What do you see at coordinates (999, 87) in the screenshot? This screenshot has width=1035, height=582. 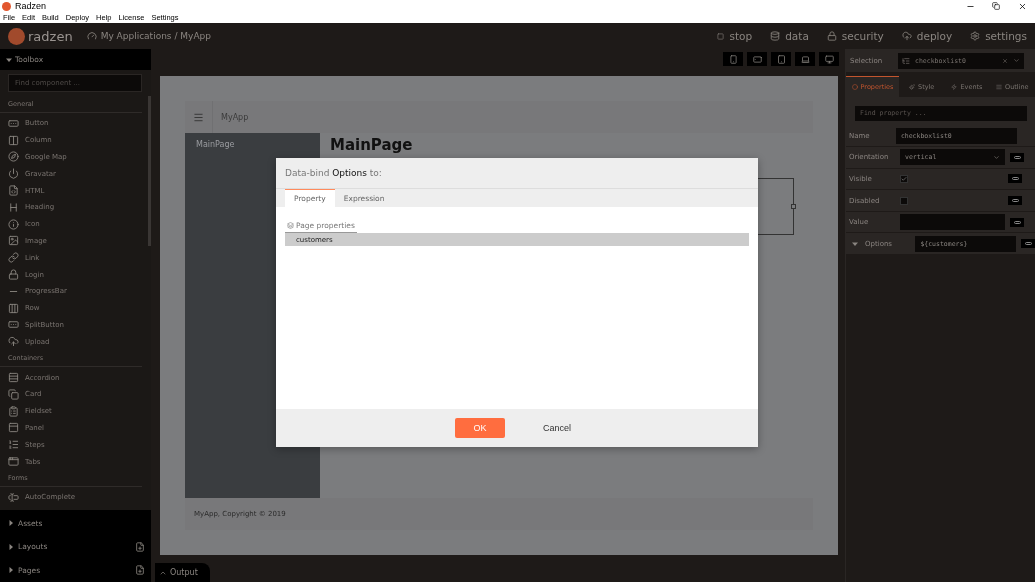 I see `outline-icon` at bounding box center [999, 87].